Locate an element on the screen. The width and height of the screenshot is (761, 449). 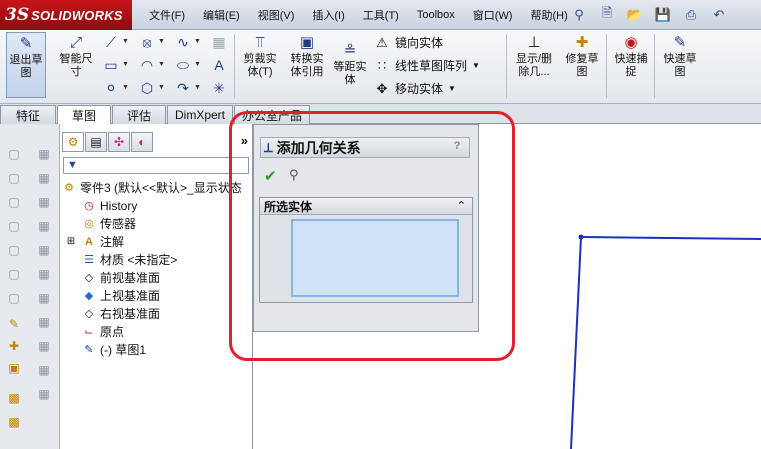
sketch-line-horizontal is located at coordinates (670, 238).